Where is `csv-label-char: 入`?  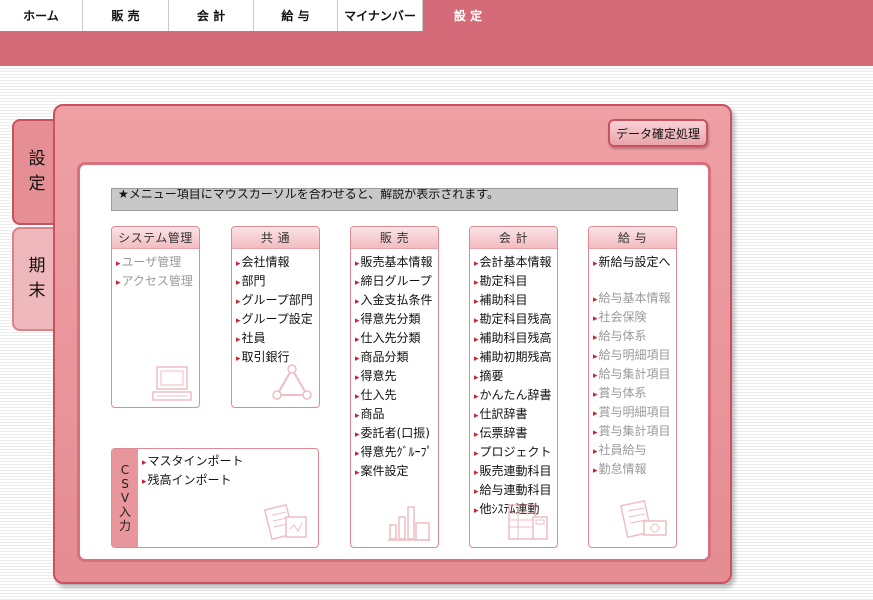 csv-label-char: 入 is located at coordinates (124, 512).